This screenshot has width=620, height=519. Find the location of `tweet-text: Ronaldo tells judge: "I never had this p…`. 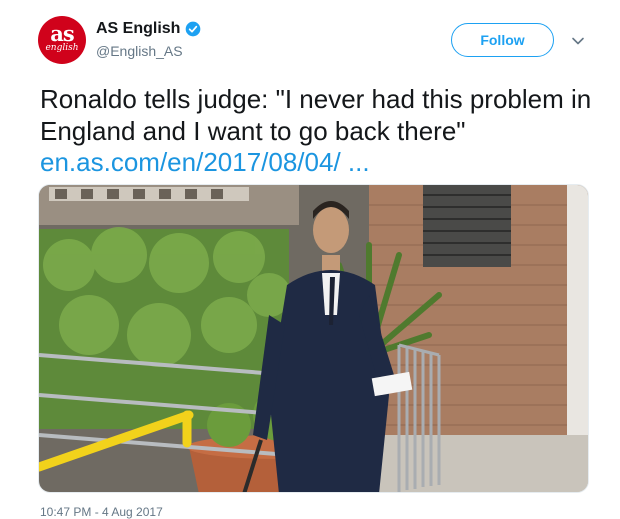

tweet-text: Ronaldo tells judge: "I never had this p… is located at coordinates (316, 115).